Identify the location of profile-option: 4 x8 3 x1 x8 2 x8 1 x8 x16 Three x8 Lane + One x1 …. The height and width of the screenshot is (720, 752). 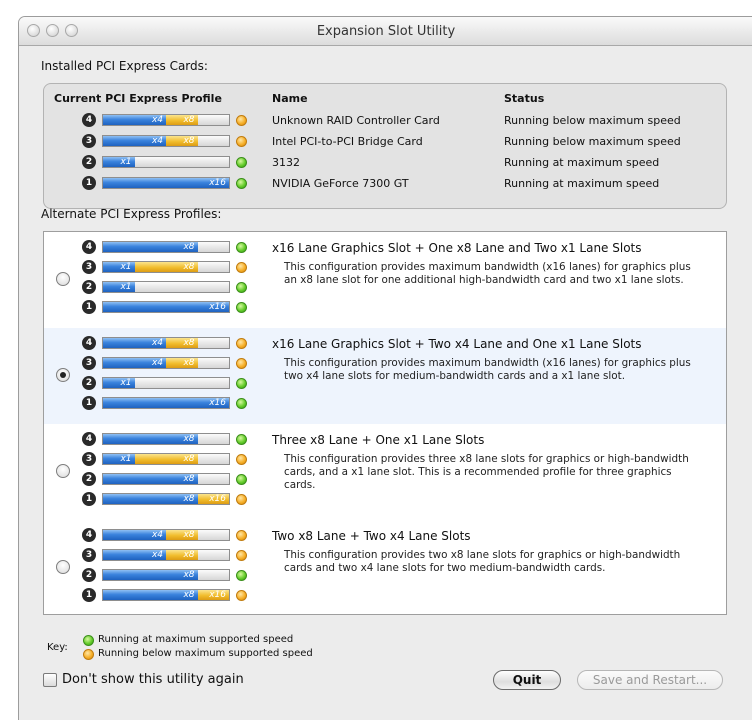
(385, 472).